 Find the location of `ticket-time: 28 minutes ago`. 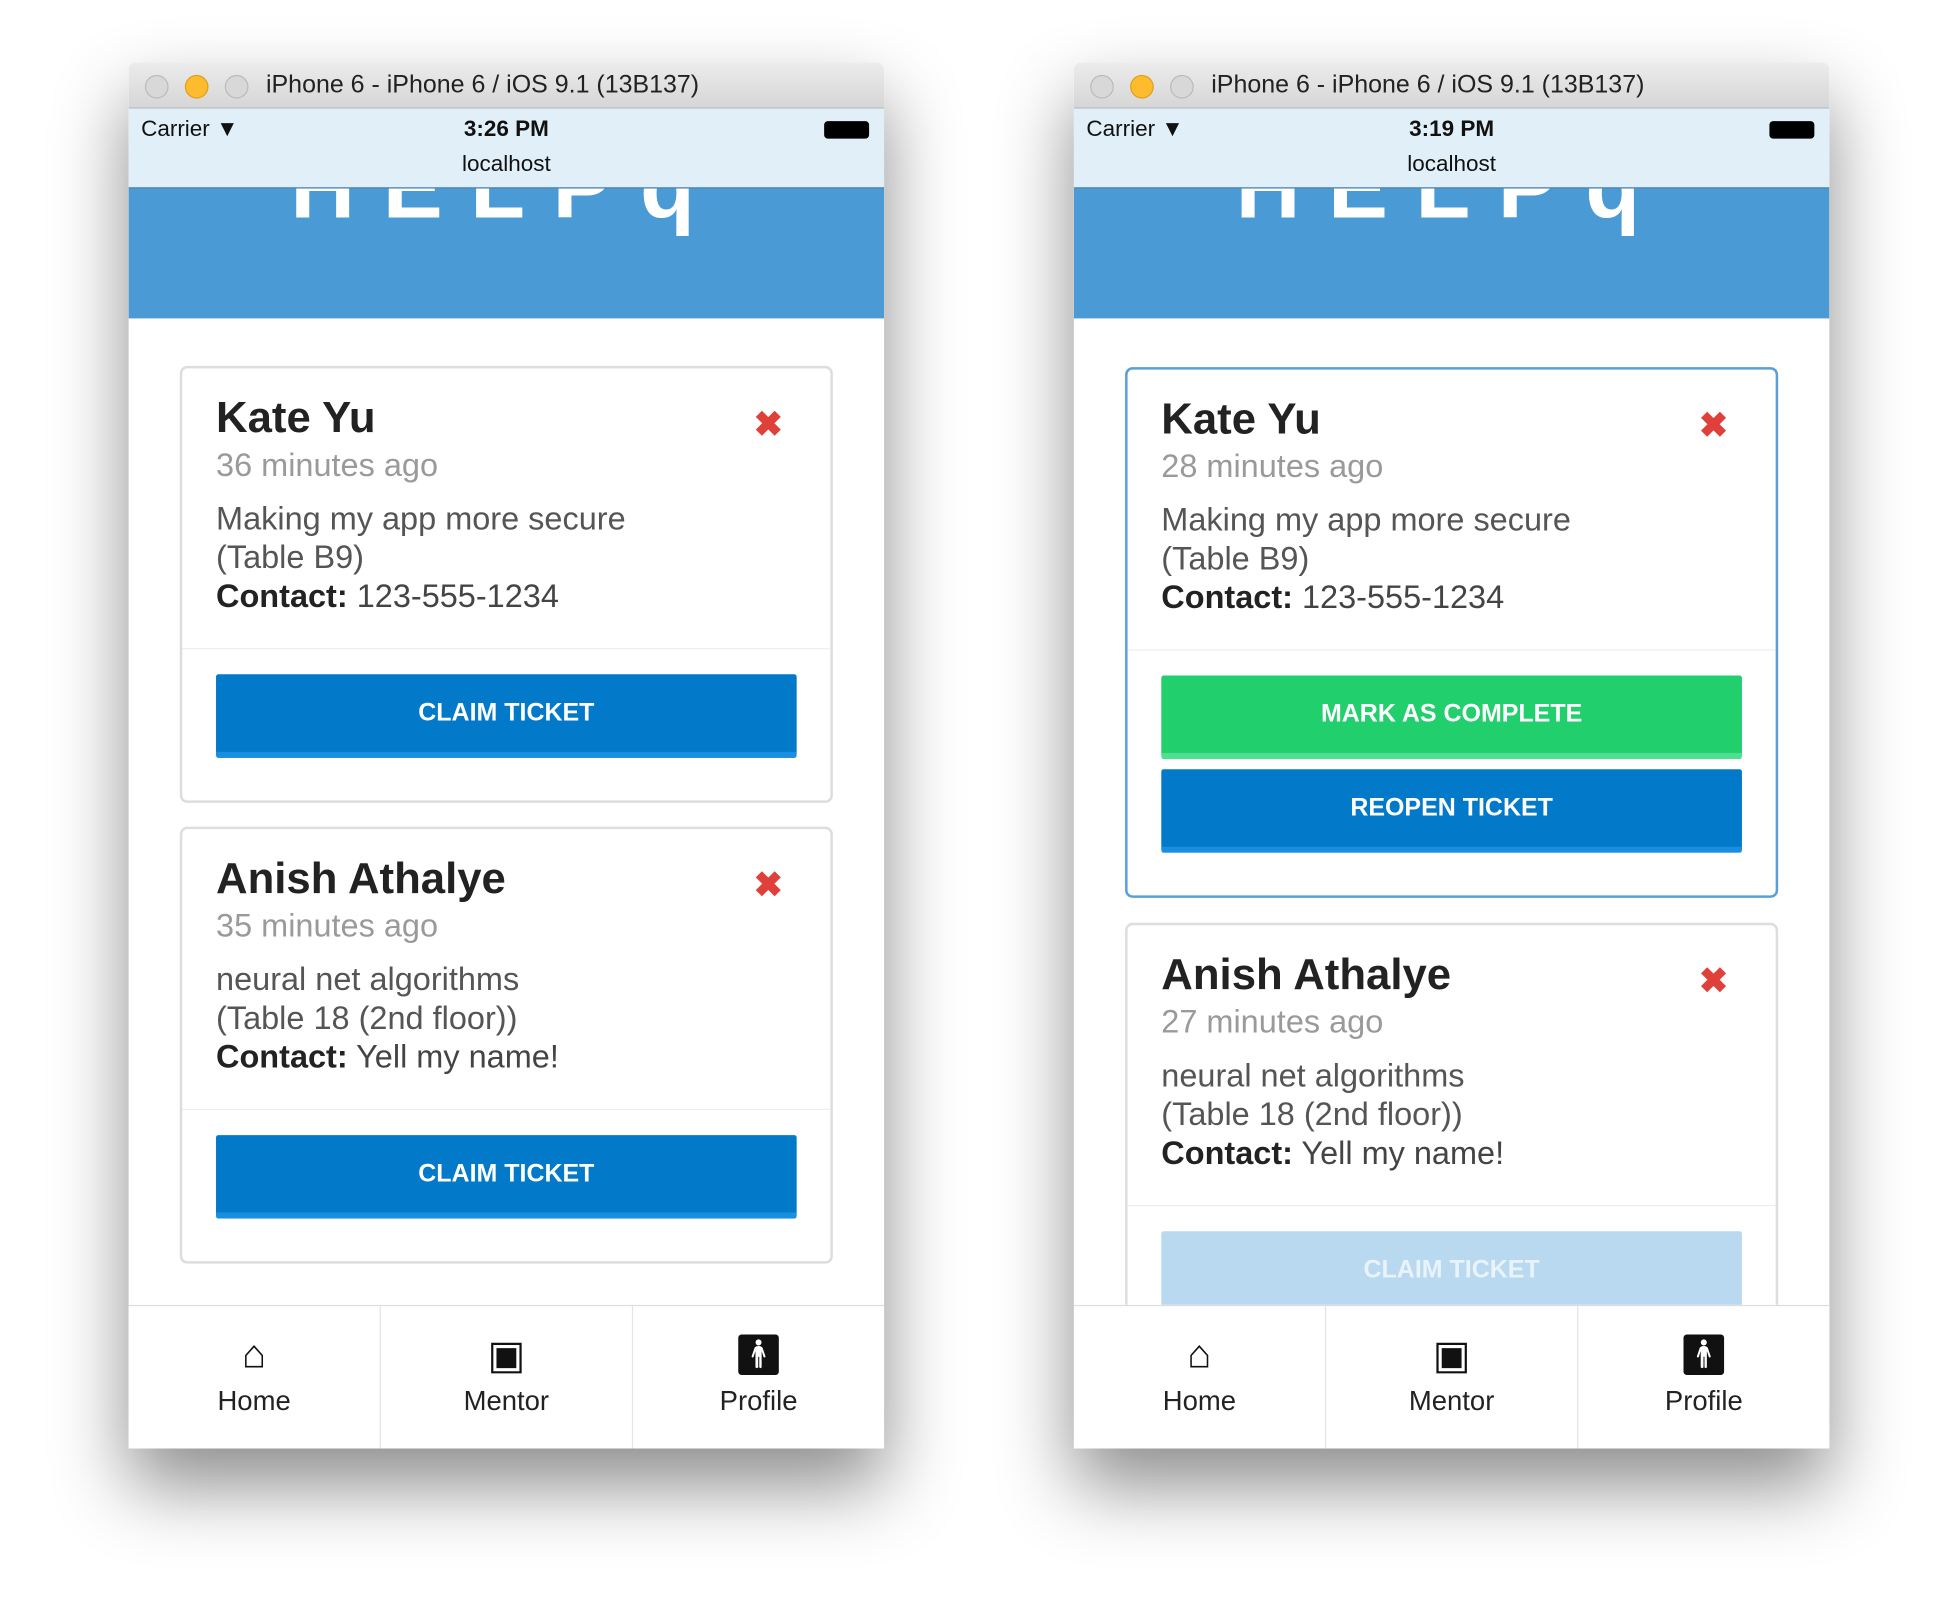

ticket-time: 28 minutes ago is located at coordinates (1272, 466).